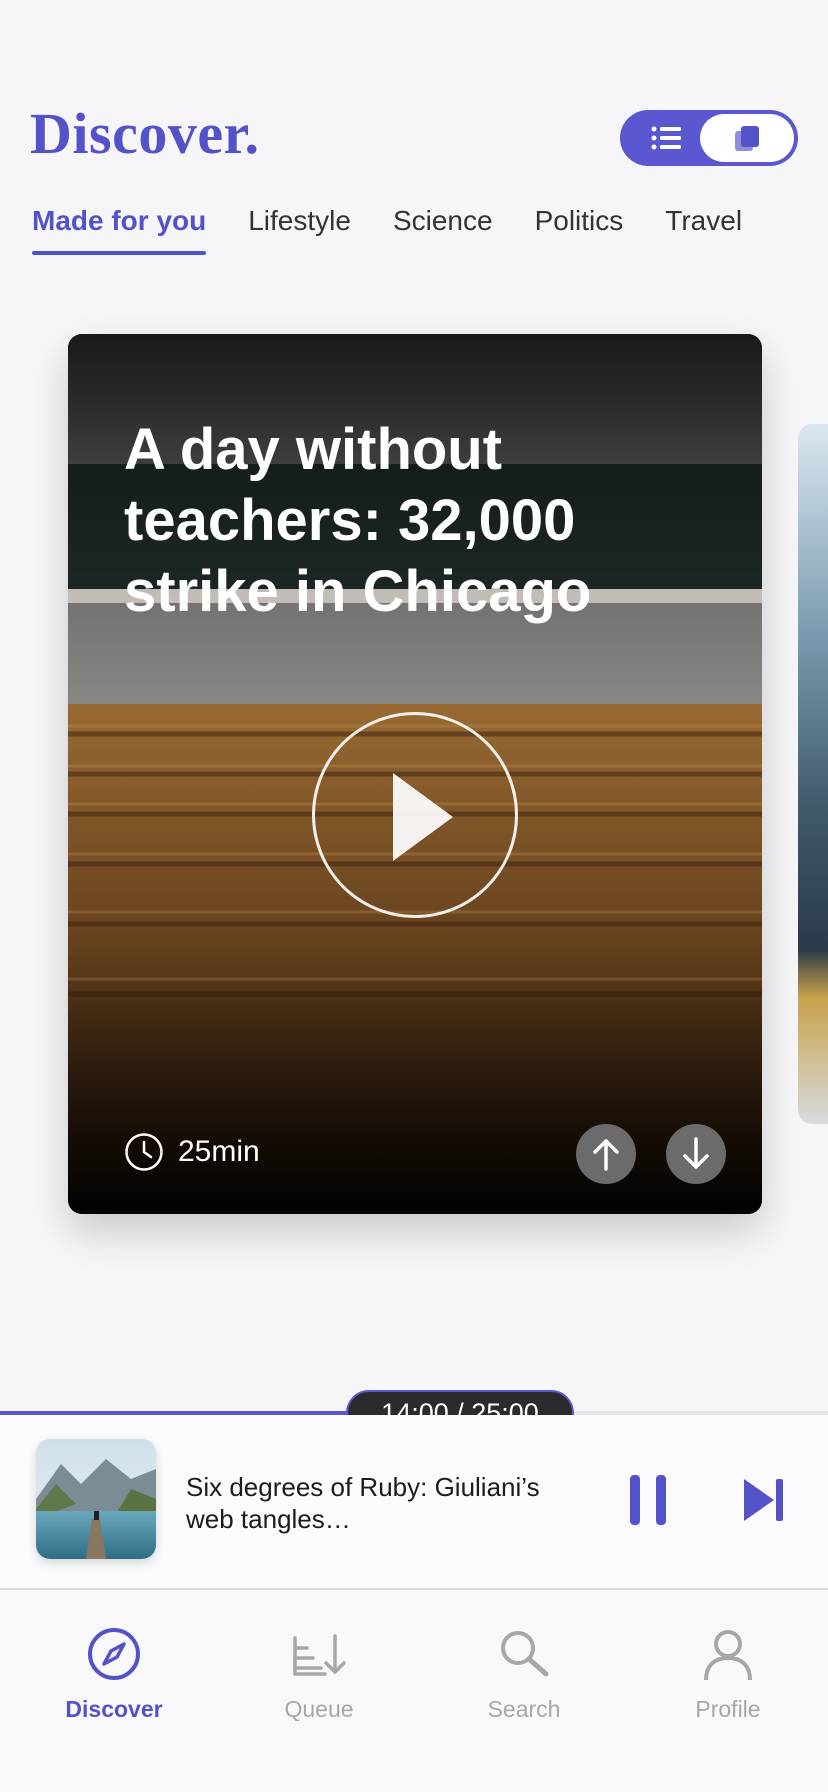  Describe the element at coordinates (145, 133) in the screenshot. I see `page-title: Discover.` at that location.